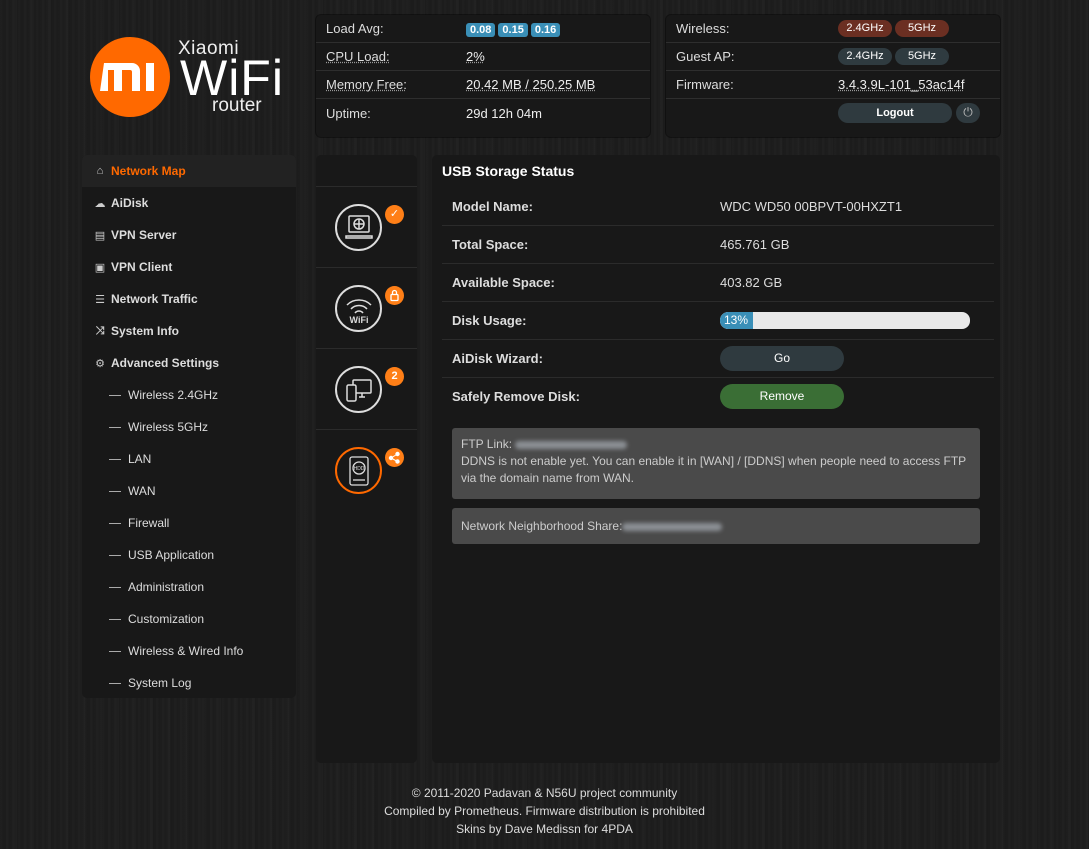 The image size is (1089, 849). What do you see at coordinates (530, 84) in the screenshot?
I see `memory-free-value: 20.42 MB / 250.25 MB` at bounding box center [530, 84].